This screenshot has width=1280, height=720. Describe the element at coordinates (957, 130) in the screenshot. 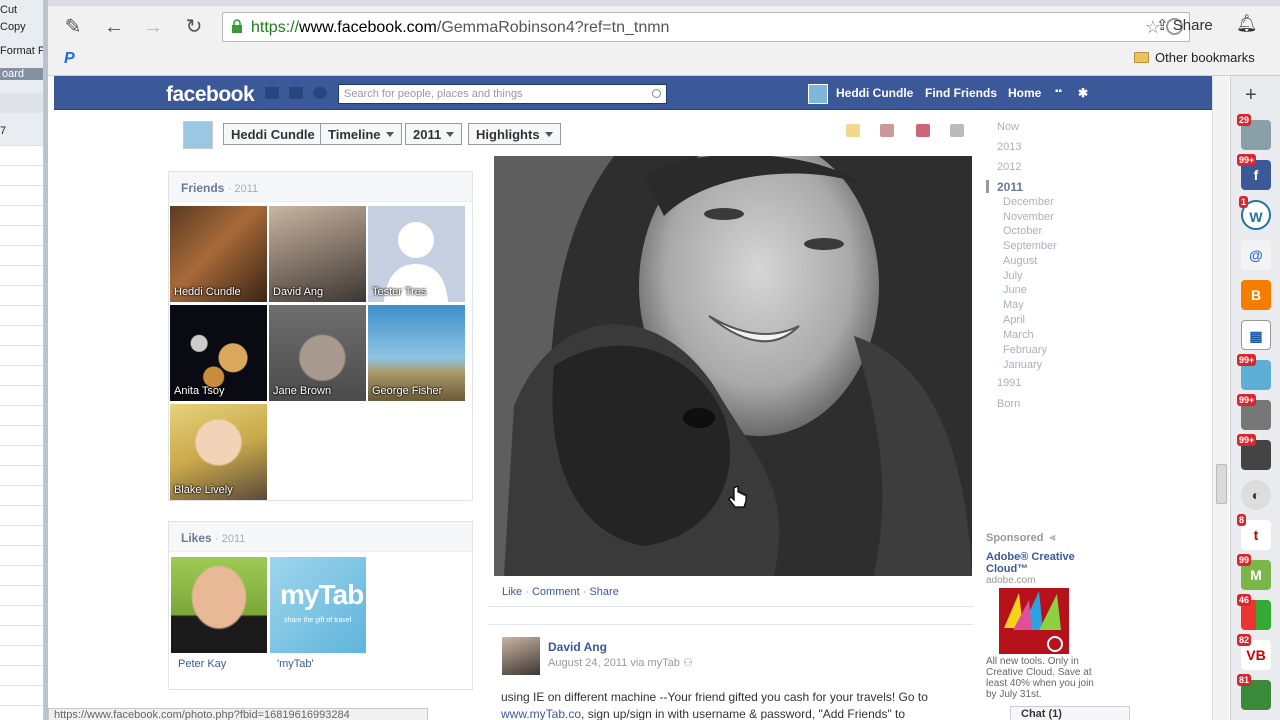

I see `message-icon` at that location.